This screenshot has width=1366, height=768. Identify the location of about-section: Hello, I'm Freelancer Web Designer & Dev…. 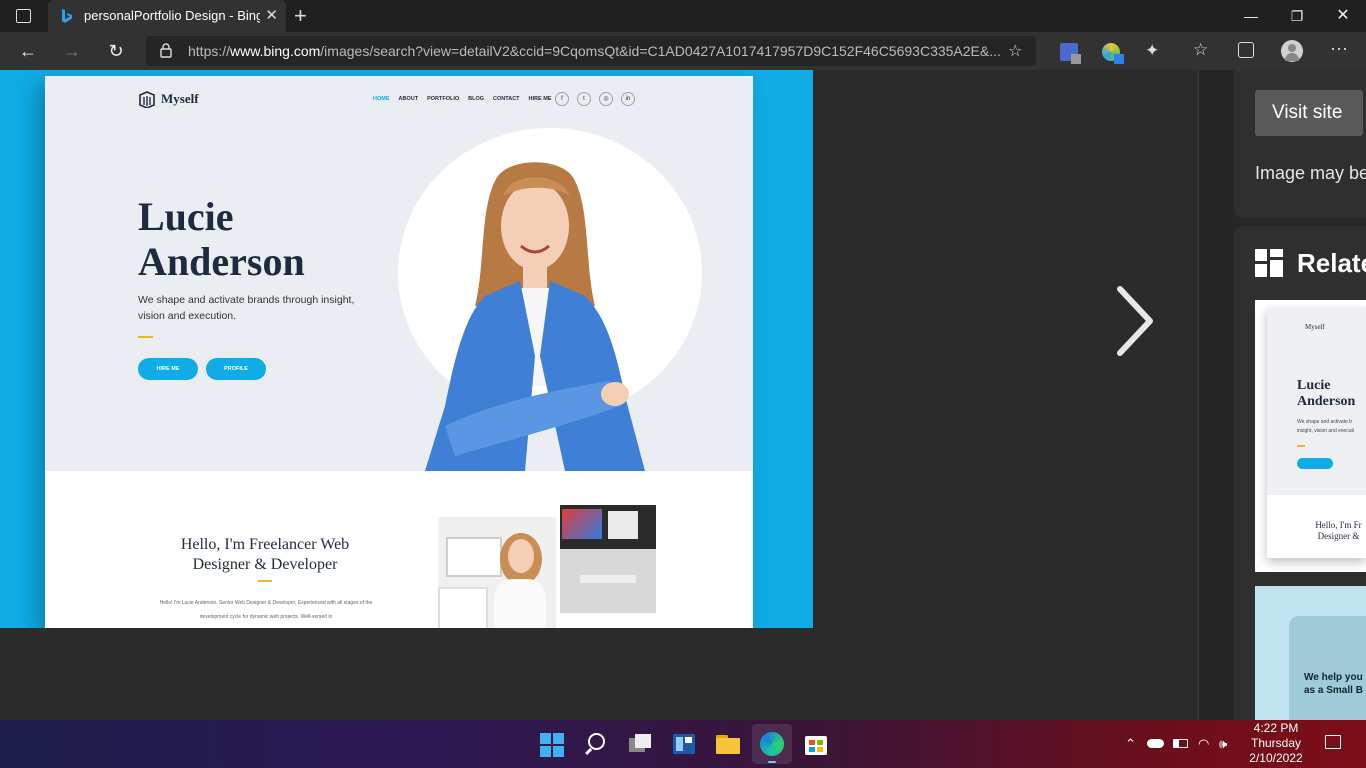
(399, 549).